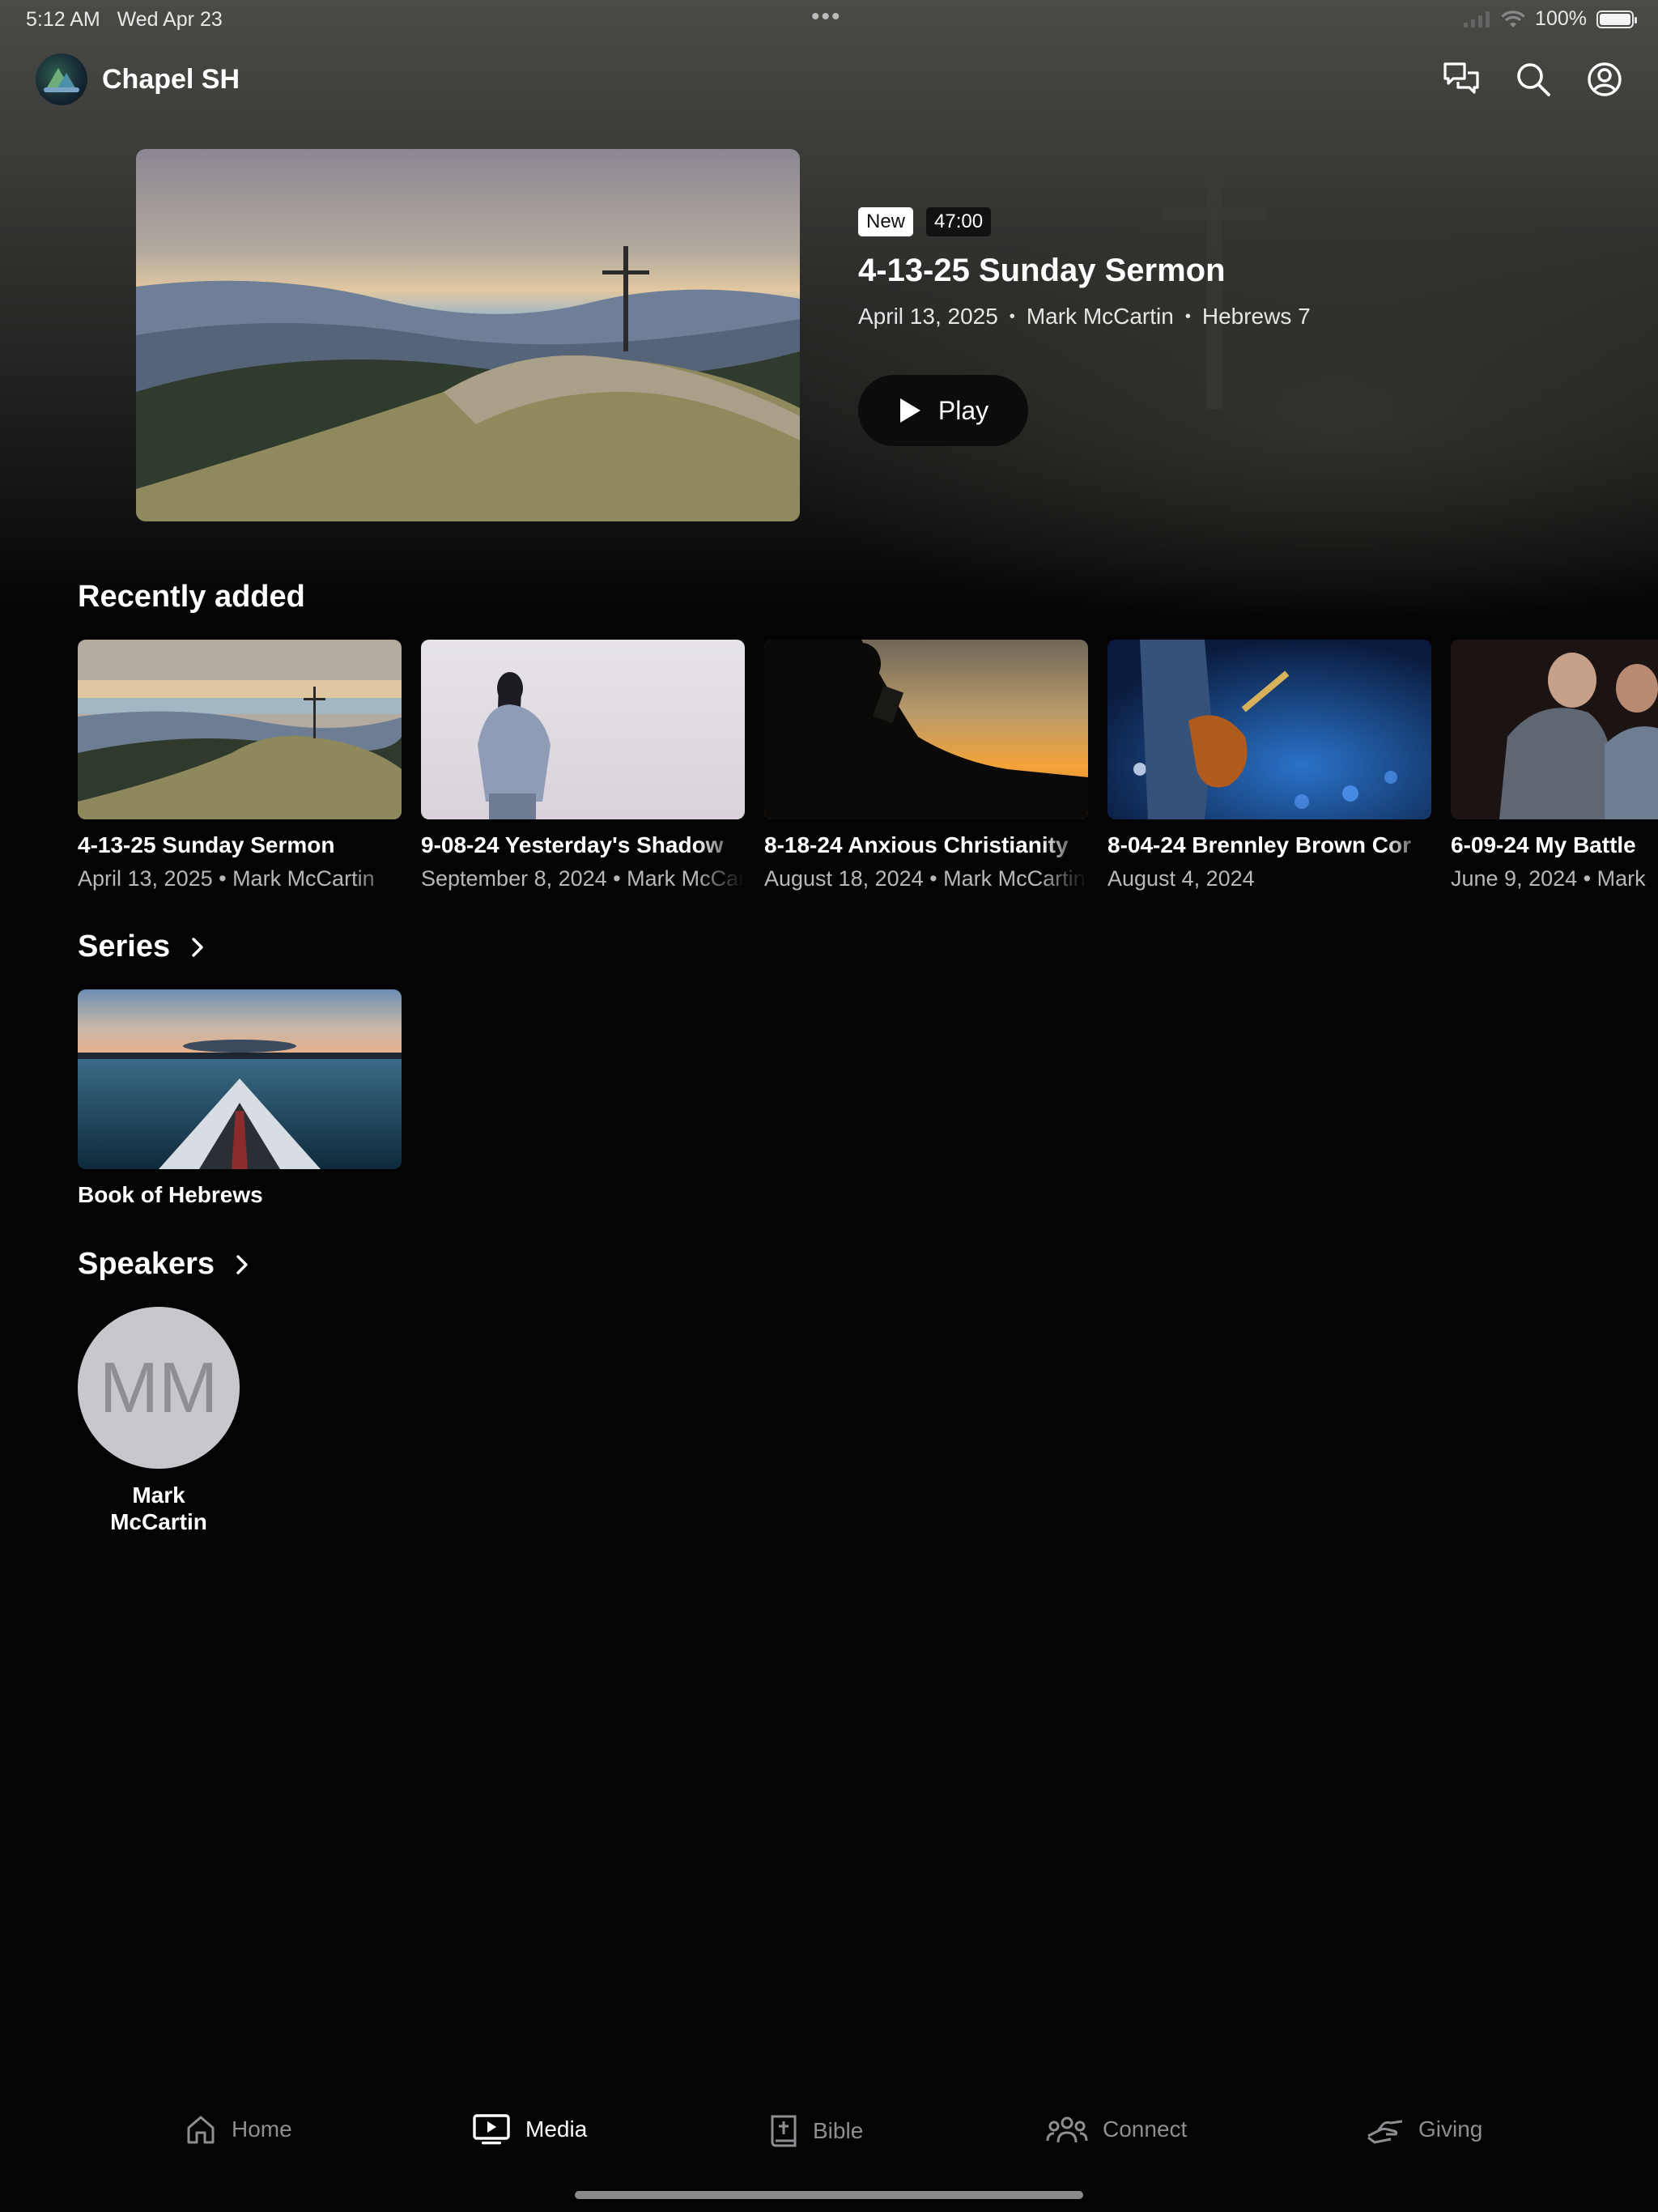 This screenshot has height=2212, width=1658. I want to click on battery-icon, so click(1616, 19).